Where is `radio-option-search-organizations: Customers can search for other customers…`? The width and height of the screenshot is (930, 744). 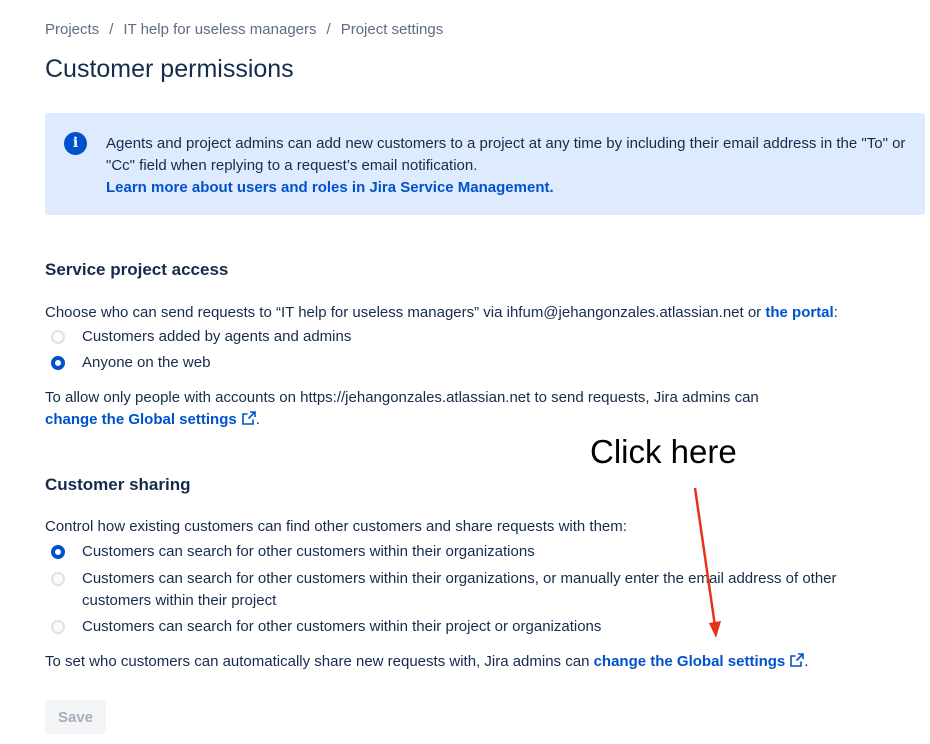
radio-option-search-organizations: Customers can search for other customers… is located at coordinates (290, 552).